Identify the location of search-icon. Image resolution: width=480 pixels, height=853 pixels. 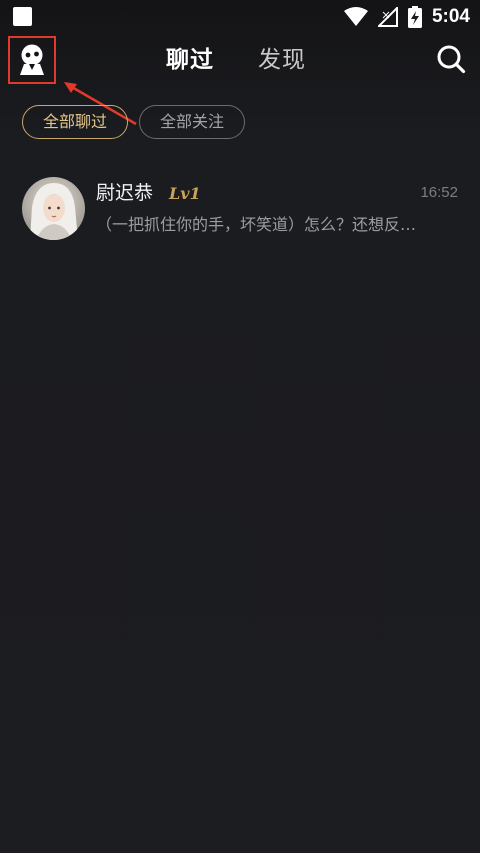
(451, 59).